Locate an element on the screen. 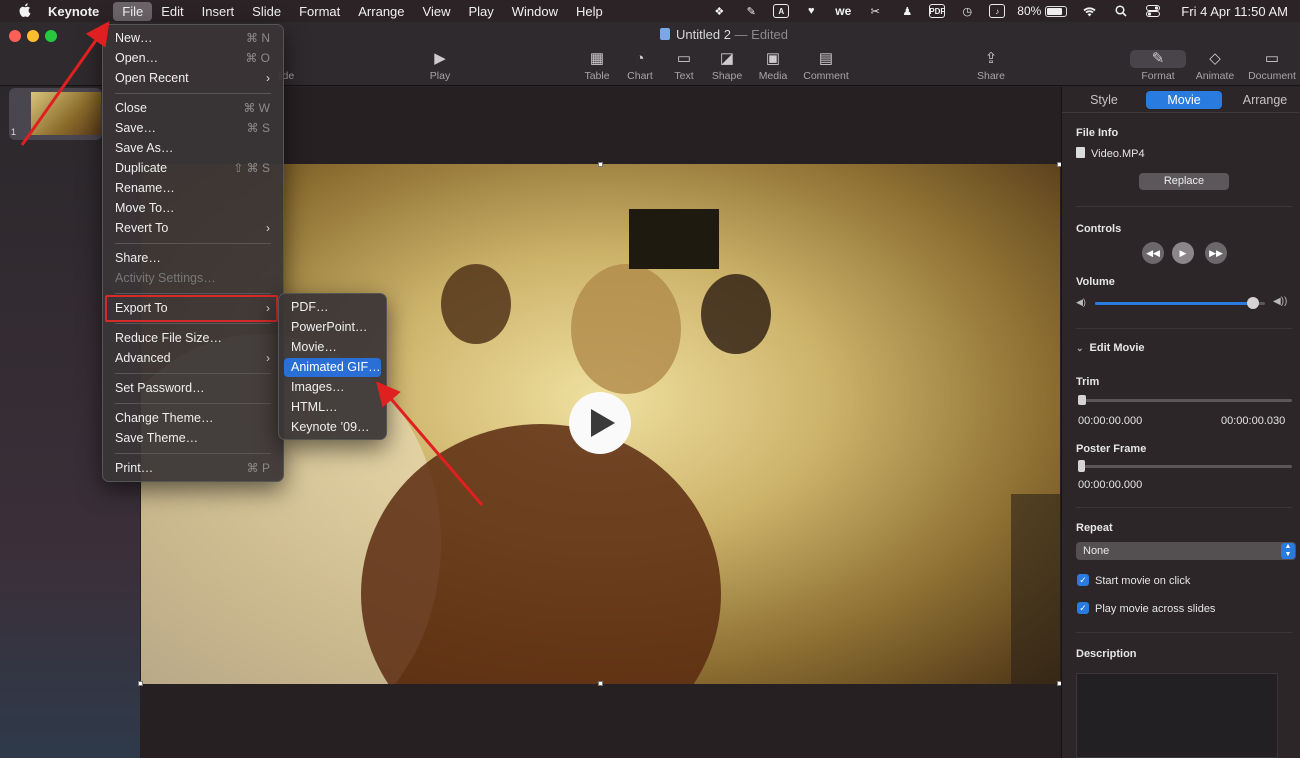  minimize-window-button is located at coordinates (33, 36).